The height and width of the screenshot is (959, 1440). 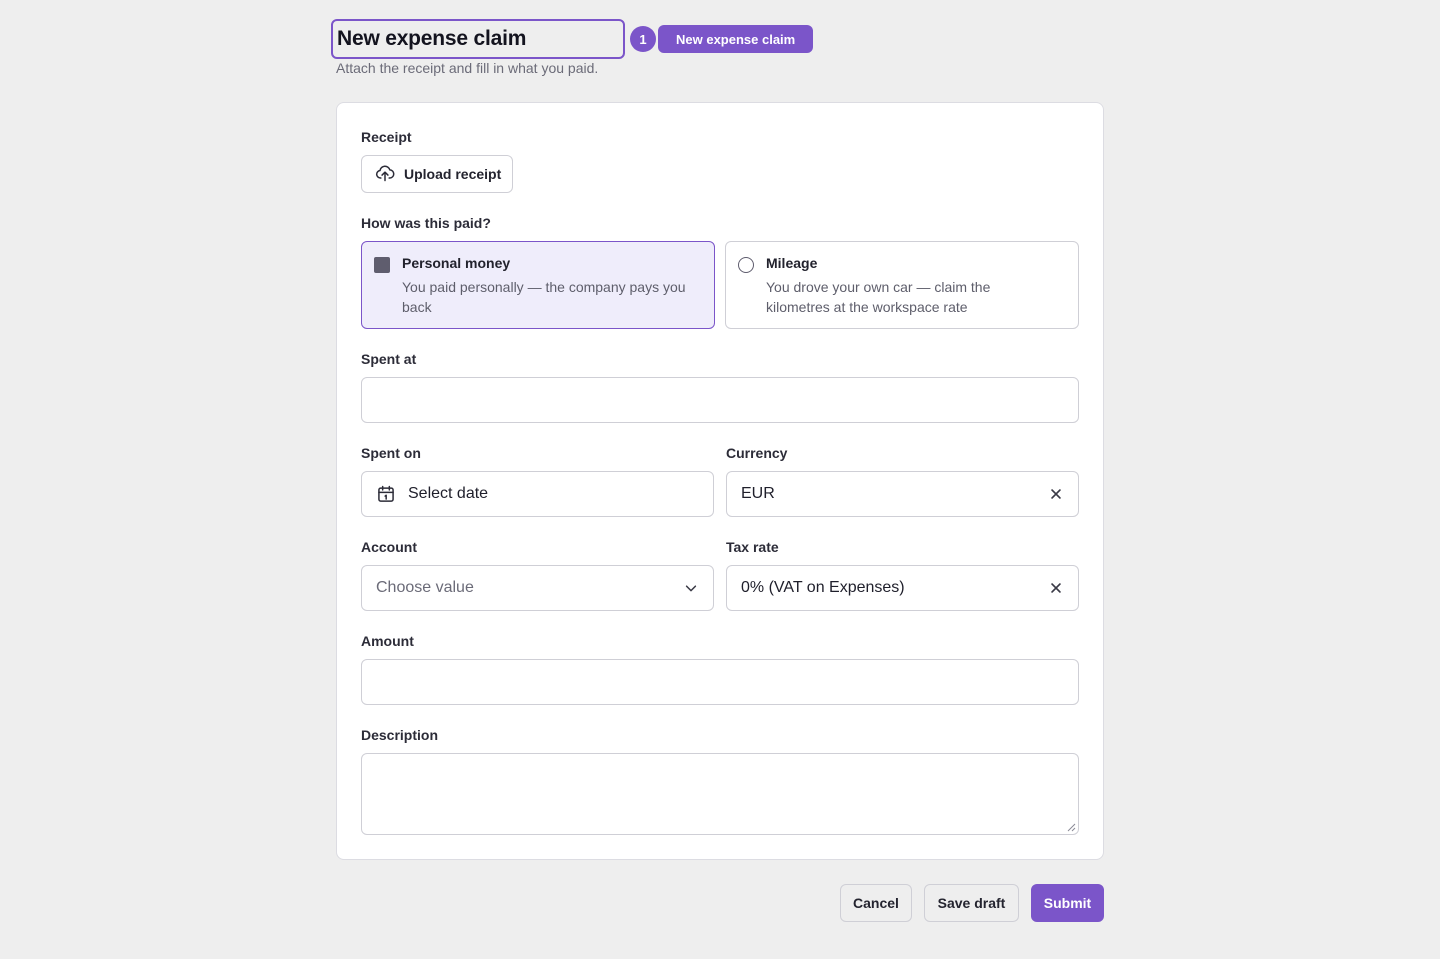 What do you see at coordinates (1056, 494) in the screenshot?
I see `clear-currency-icon` at bounding box center [1056, 494].